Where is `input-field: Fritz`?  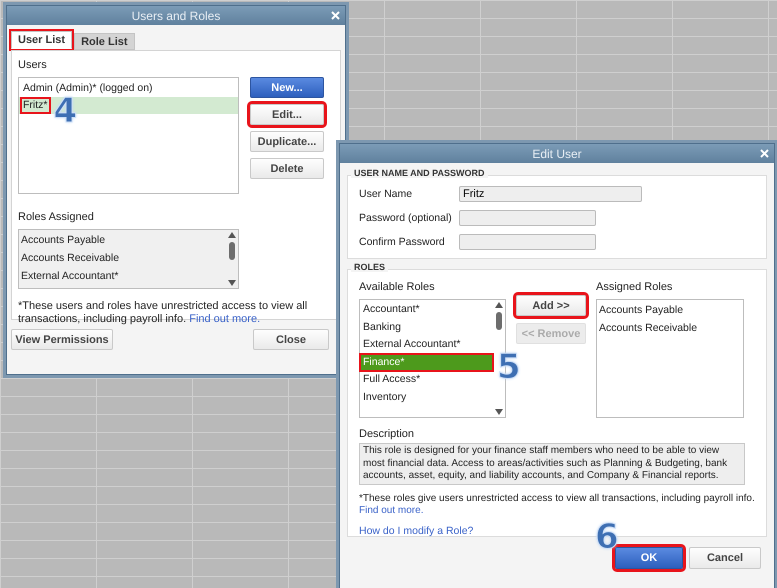 input-field: Fritz is located at coordinates (550, 194).